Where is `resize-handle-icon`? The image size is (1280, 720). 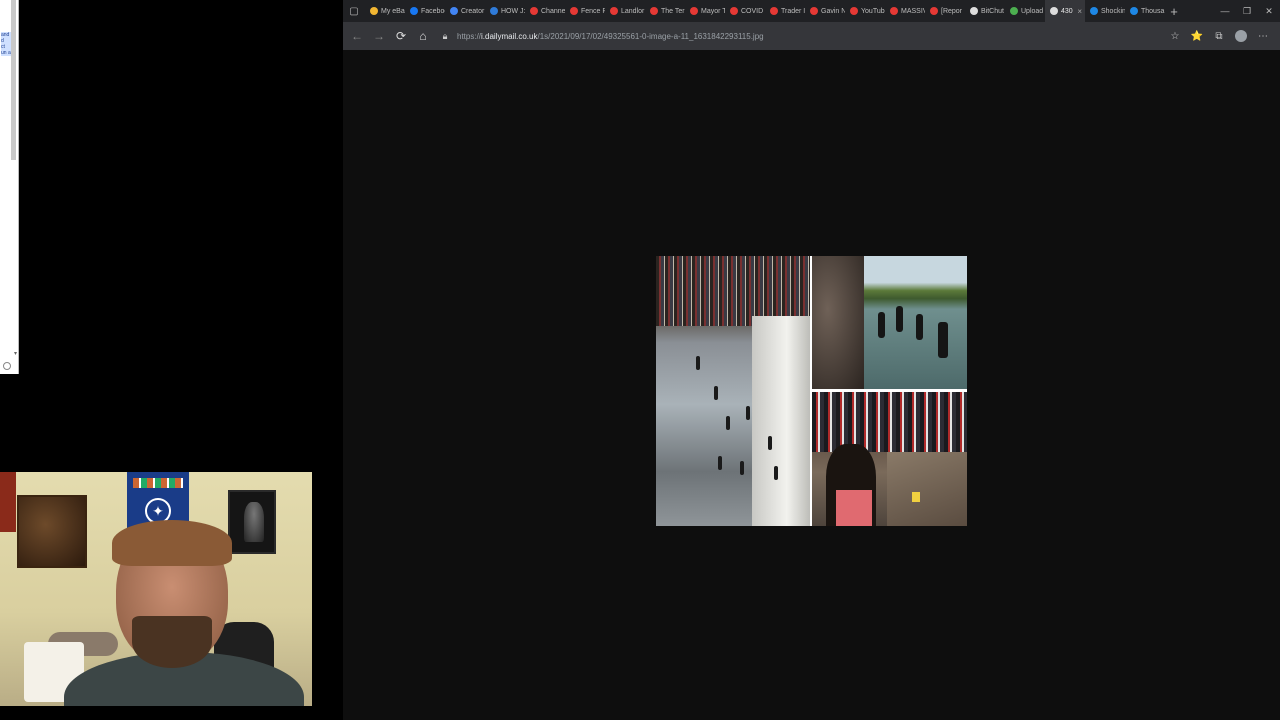 resize-handle-icon is located at coordinates (7, 366).